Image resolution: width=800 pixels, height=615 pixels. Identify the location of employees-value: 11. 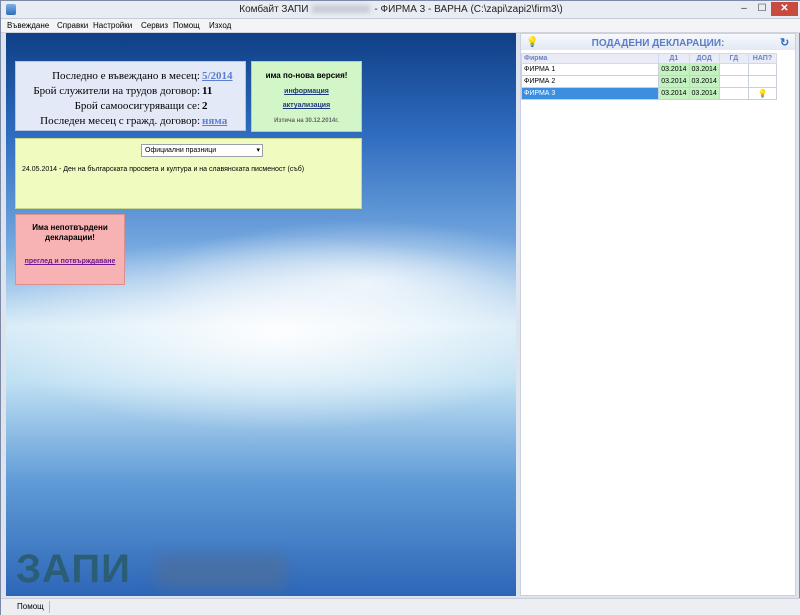
(207, 91).